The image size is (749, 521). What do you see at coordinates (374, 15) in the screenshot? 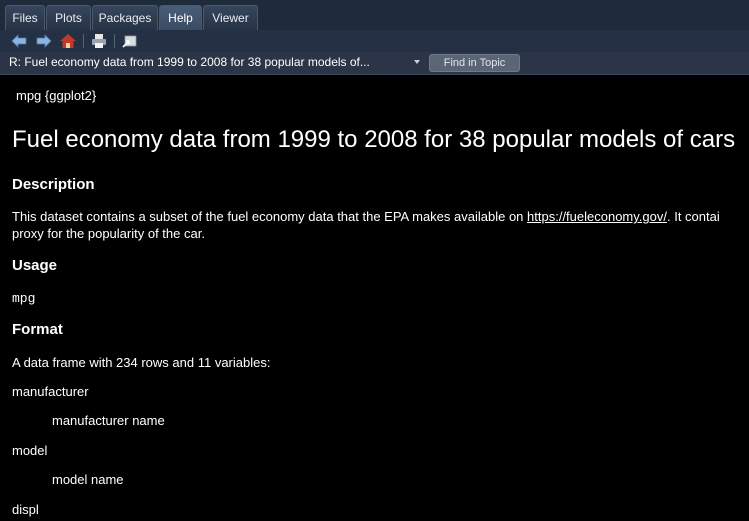
I see `pane-tab-bar: Files Plots Packages Help Viewer` at bounding box center [374, 15].